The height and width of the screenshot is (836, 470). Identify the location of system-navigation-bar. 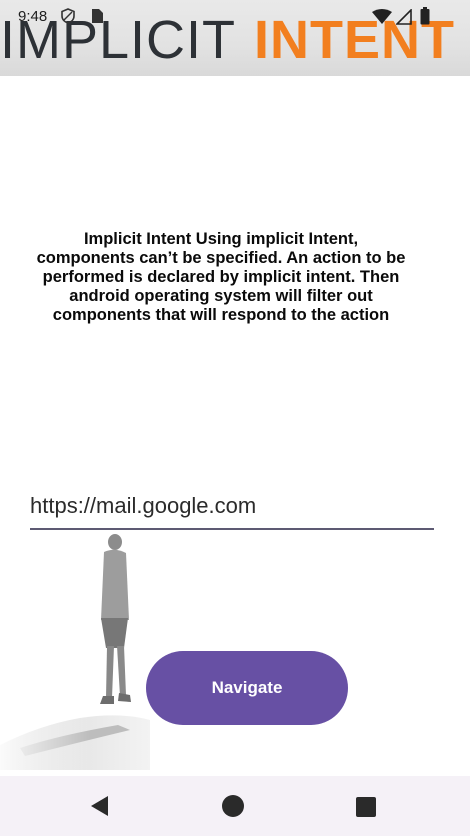
(235, 806).